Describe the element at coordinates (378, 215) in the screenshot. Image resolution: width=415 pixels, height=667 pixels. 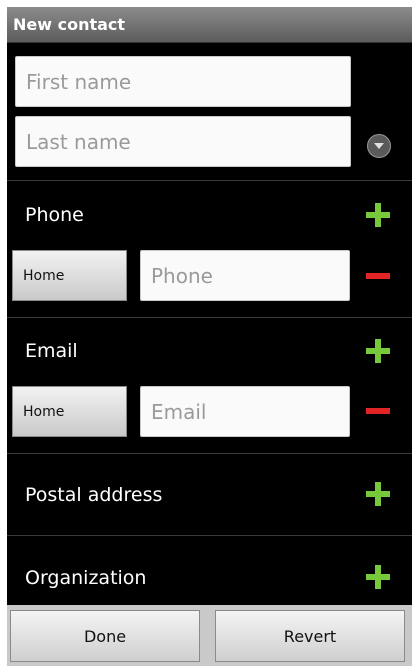
I see `add-phone-plus-icon` at that location.